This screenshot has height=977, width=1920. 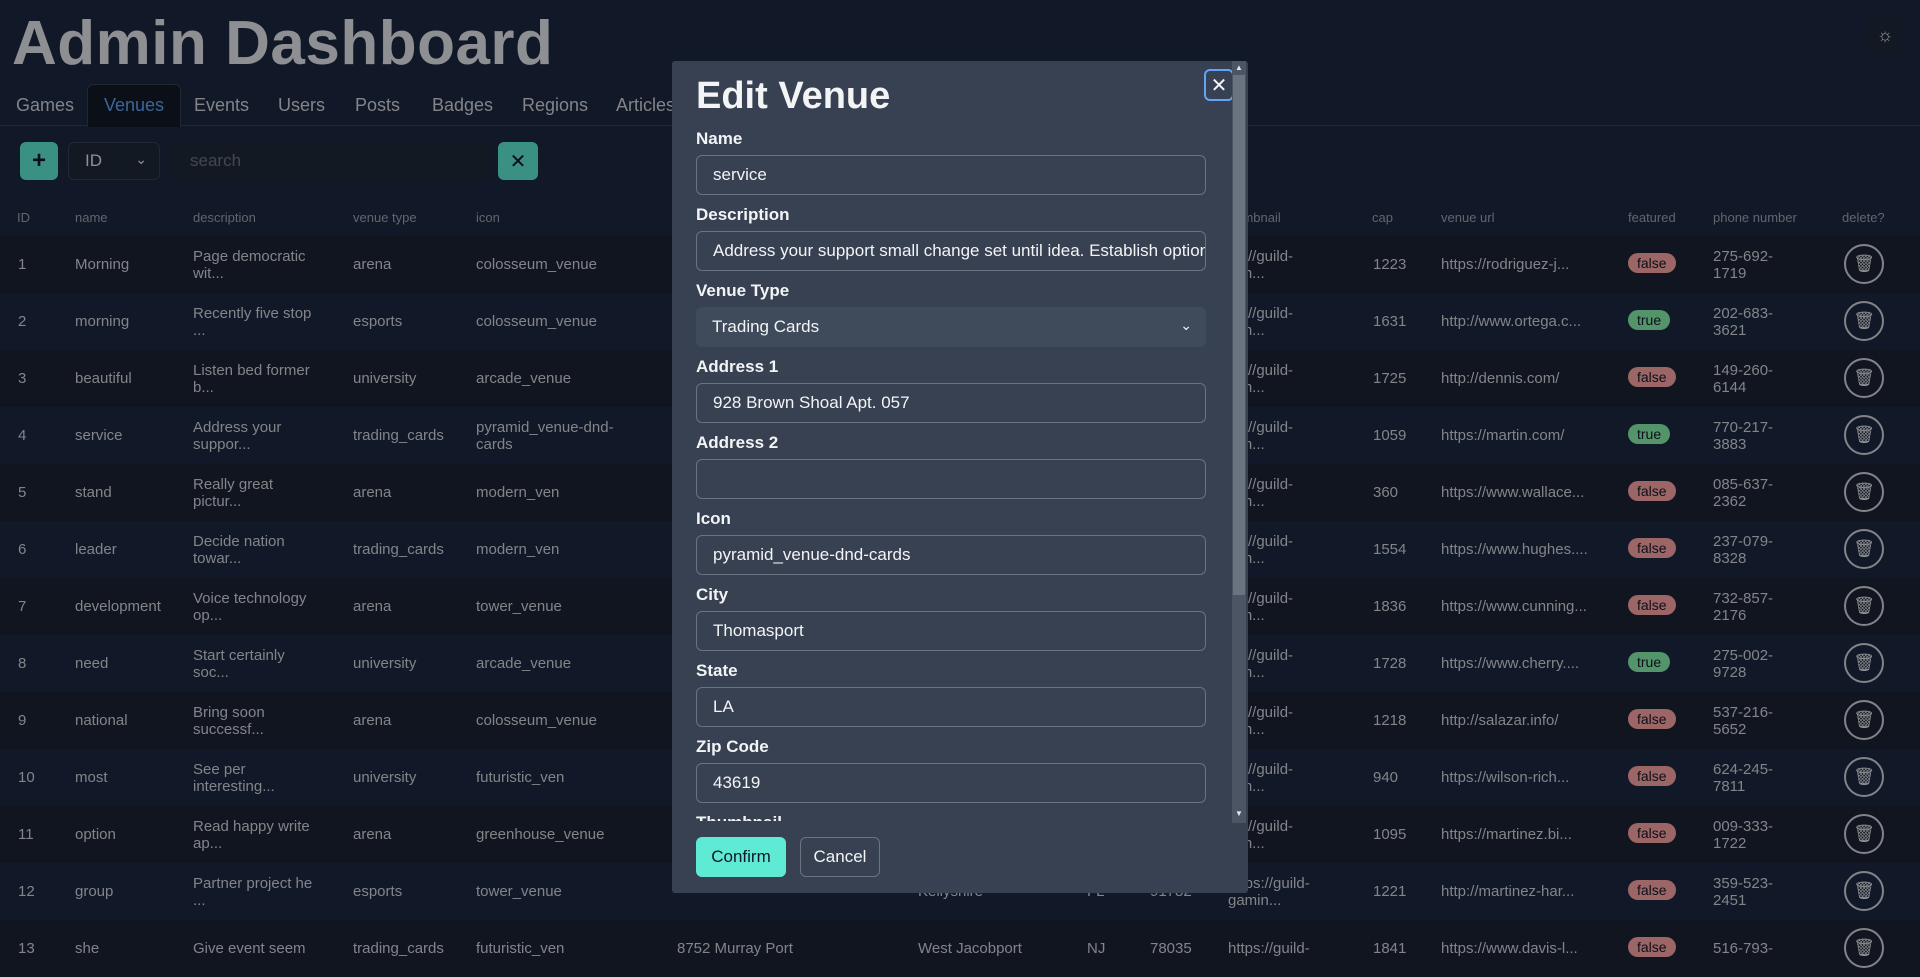 I want to click on phone-cell: 149-260- 6144, so click(x=1743, y=379).